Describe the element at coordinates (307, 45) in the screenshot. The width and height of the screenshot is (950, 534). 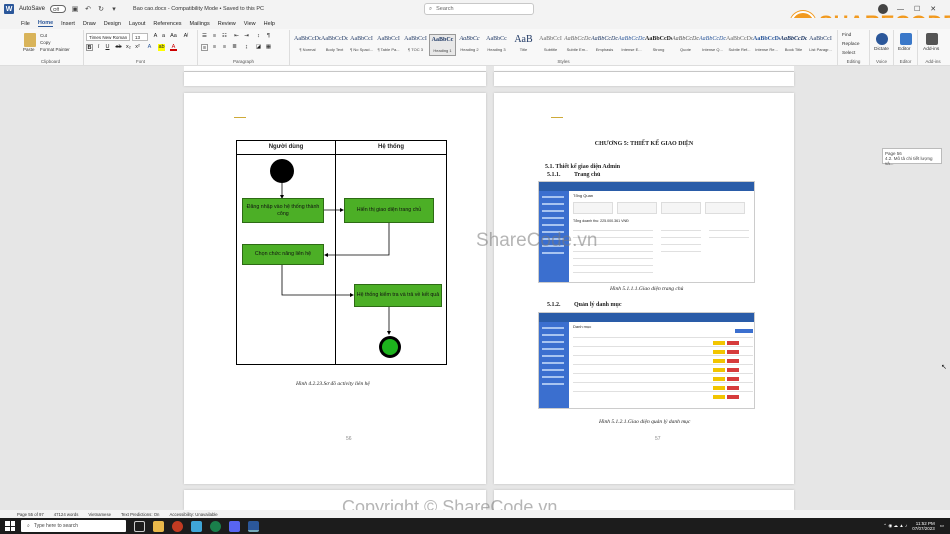
I see `style-normal: AaBbCcDc ¶ Normal` at that location.